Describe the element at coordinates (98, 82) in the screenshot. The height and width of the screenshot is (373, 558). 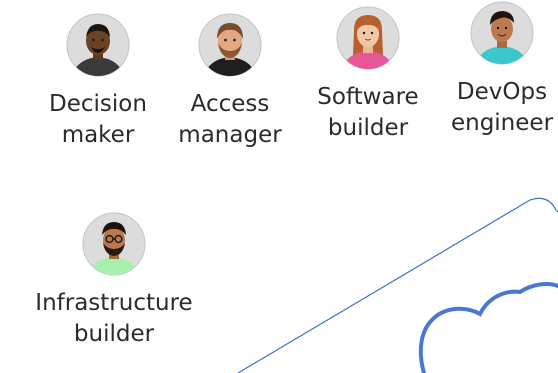
I see `persona-decision-maker: Decision maker` at that location.